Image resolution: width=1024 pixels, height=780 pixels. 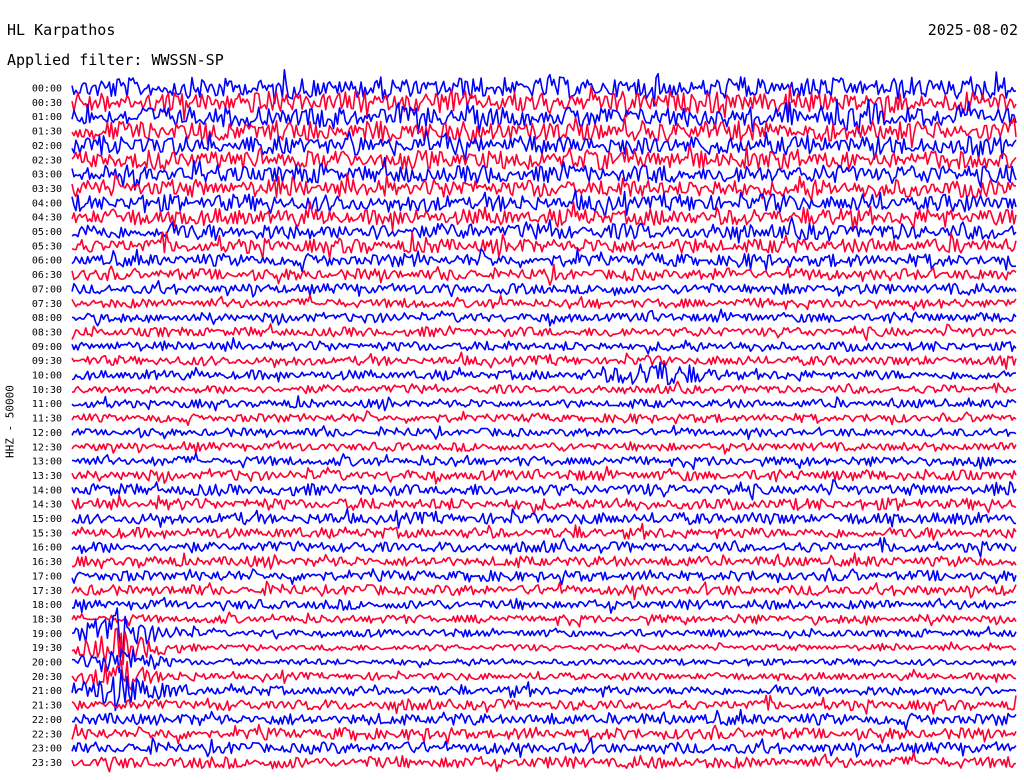 What do you see at coordinates (47, 275) in the screenshot?
I see `time-tick-0630: 06:30` at bounding box center [47, 275].